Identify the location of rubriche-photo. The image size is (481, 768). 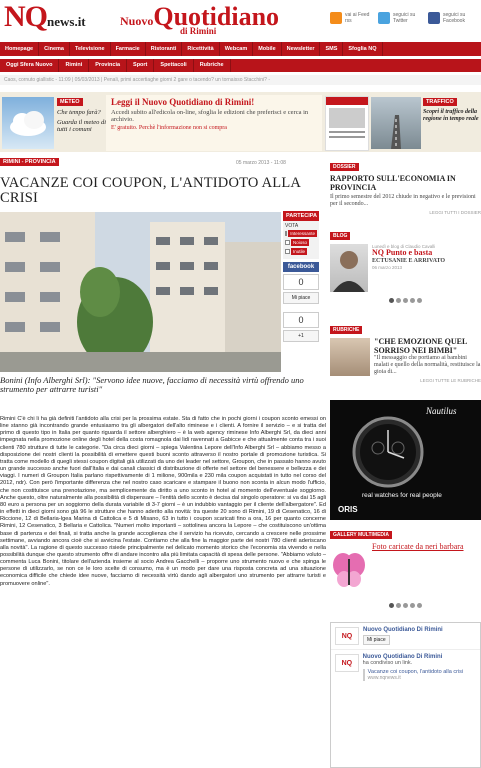
(350, 357).